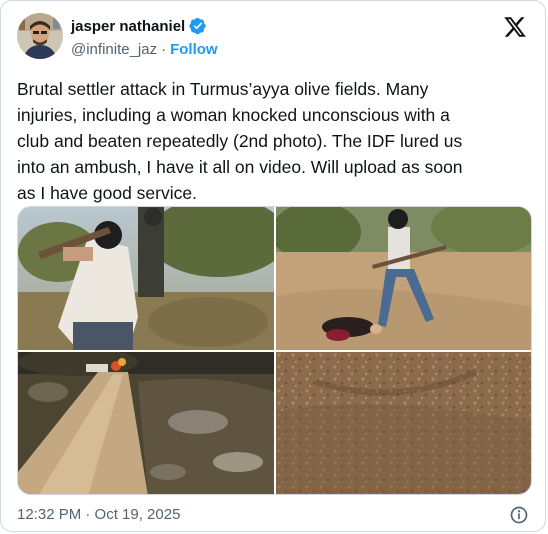 Image resolution: width=548 pixels, height=534 pixels. I want to click on timestamp: 12:32 PM · Oct 19, 2025, so click(98, 514).